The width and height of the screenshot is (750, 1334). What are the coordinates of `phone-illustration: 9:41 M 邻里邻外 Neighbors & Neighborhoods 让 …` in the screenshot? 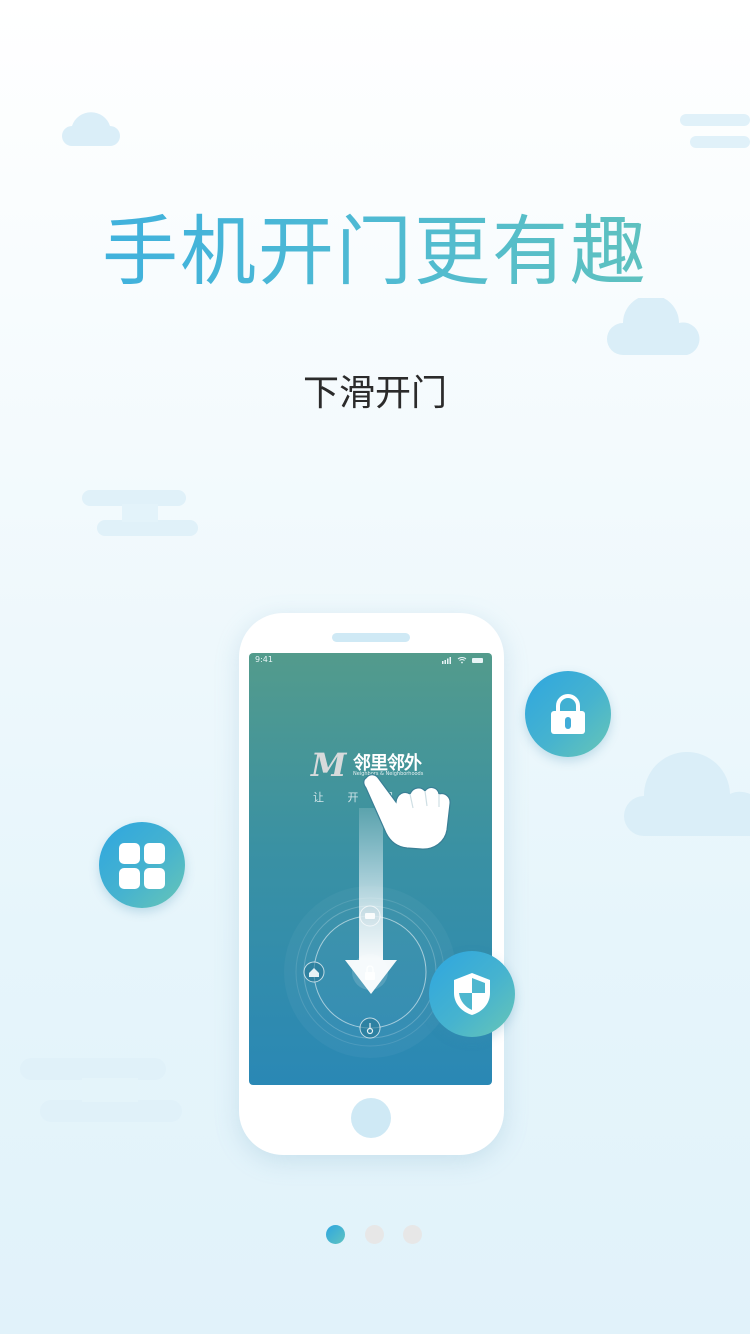 It's located at (371, 884).